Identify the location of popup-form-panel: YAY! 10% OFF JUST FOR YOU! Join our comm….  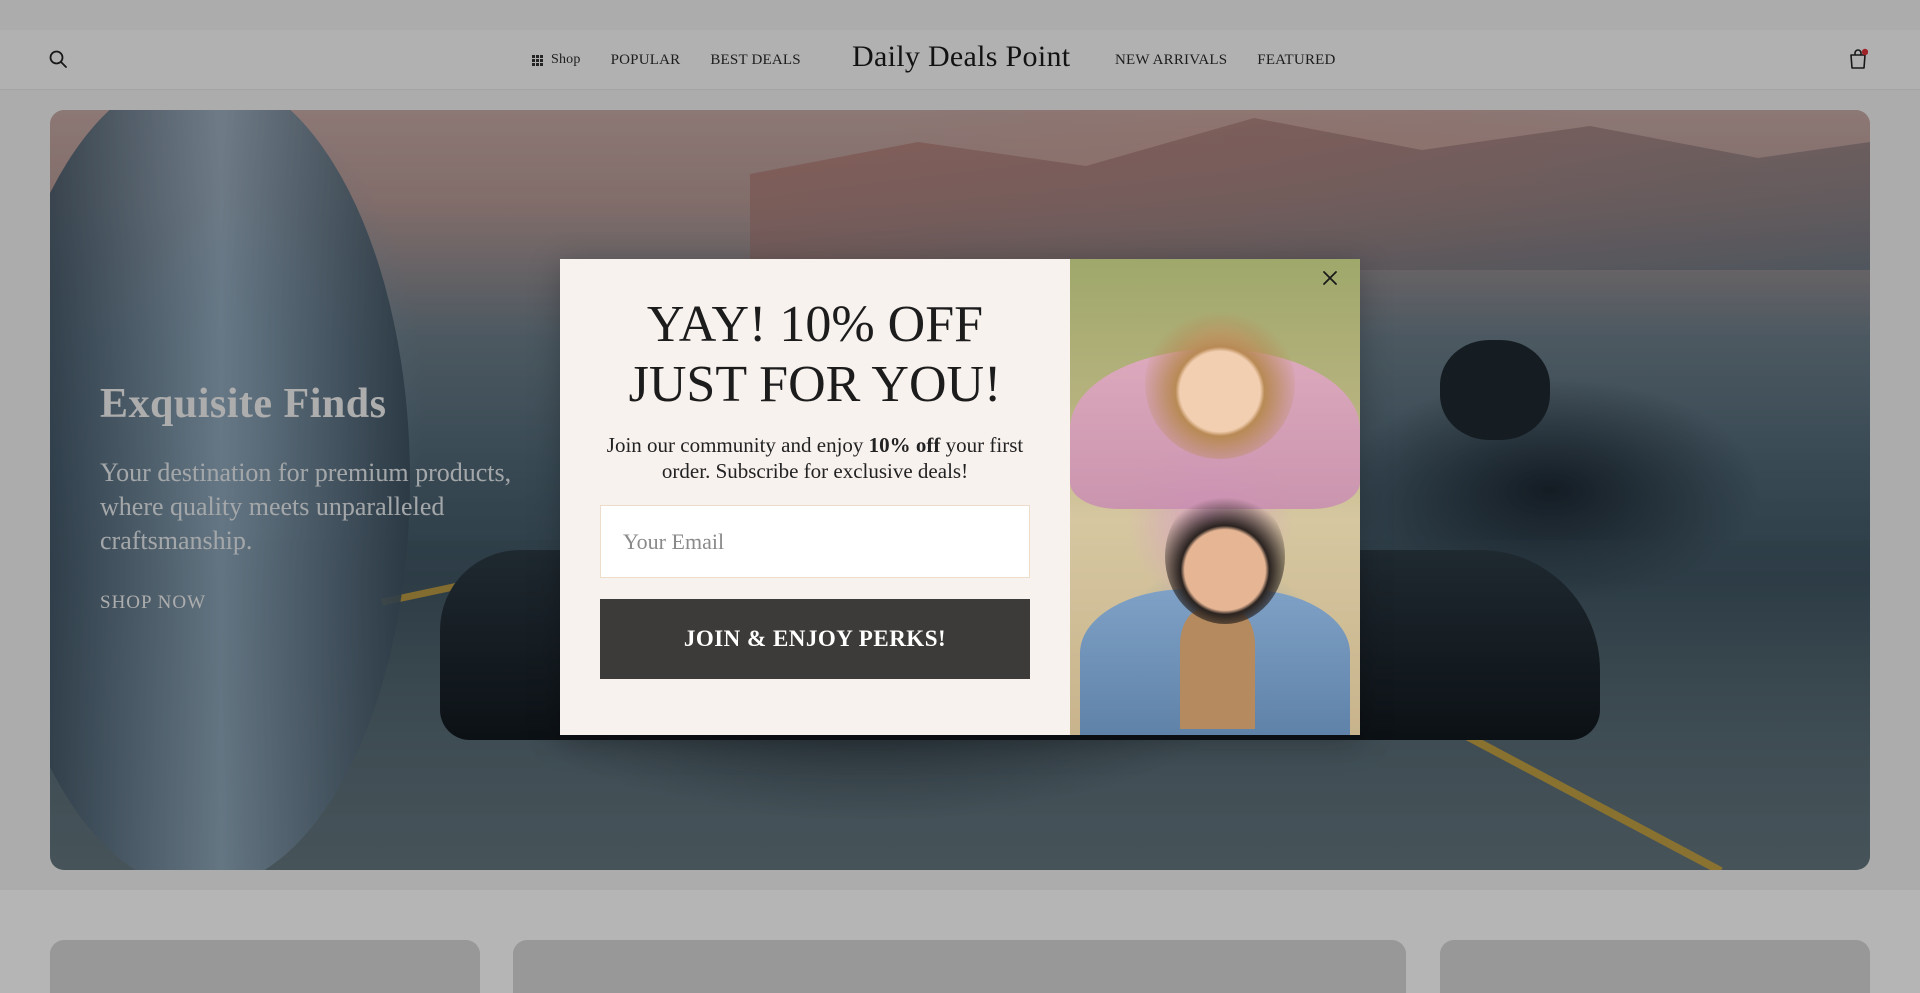
(815, 497).